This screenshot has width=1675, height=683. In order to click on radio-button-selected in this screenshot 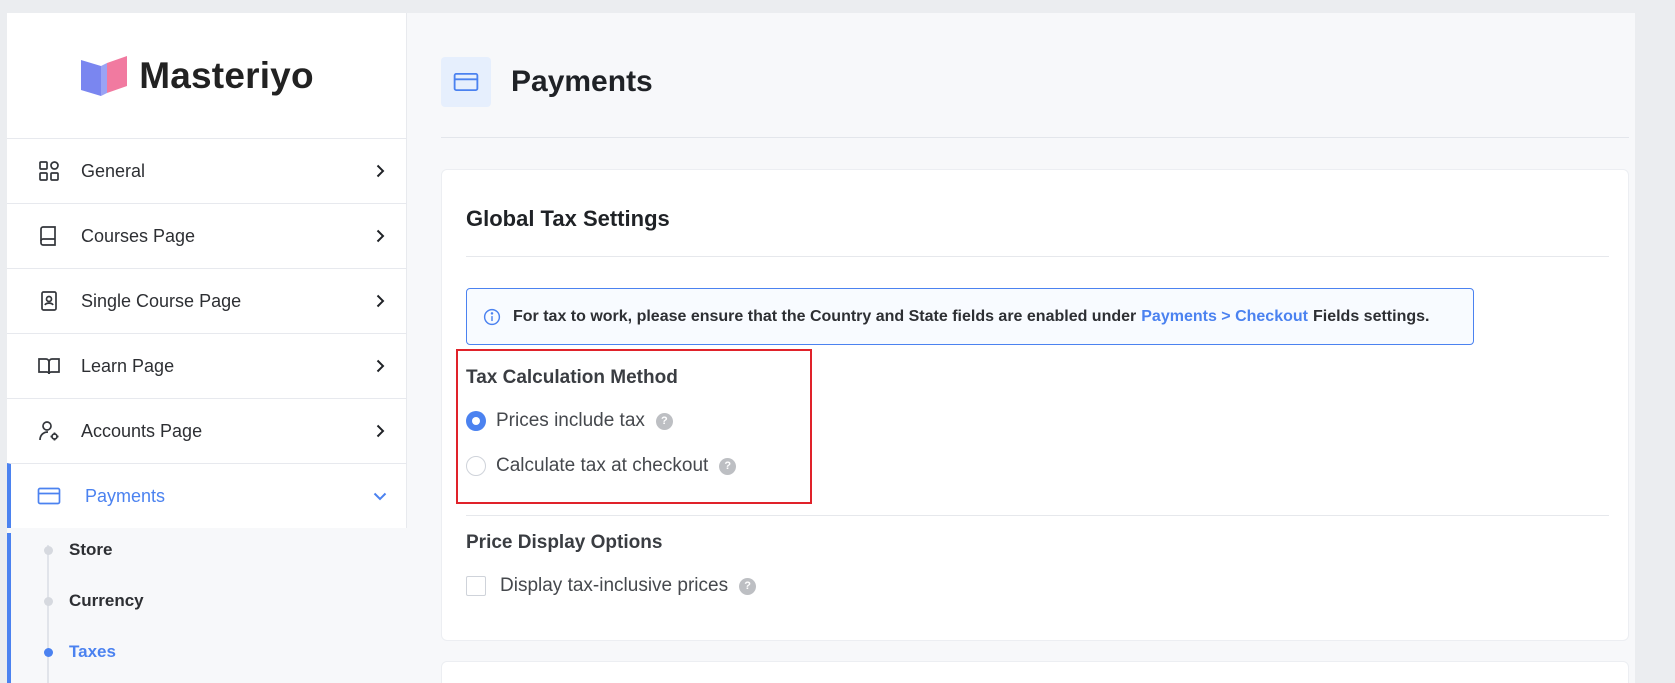, I will do `click(476, 421)`.